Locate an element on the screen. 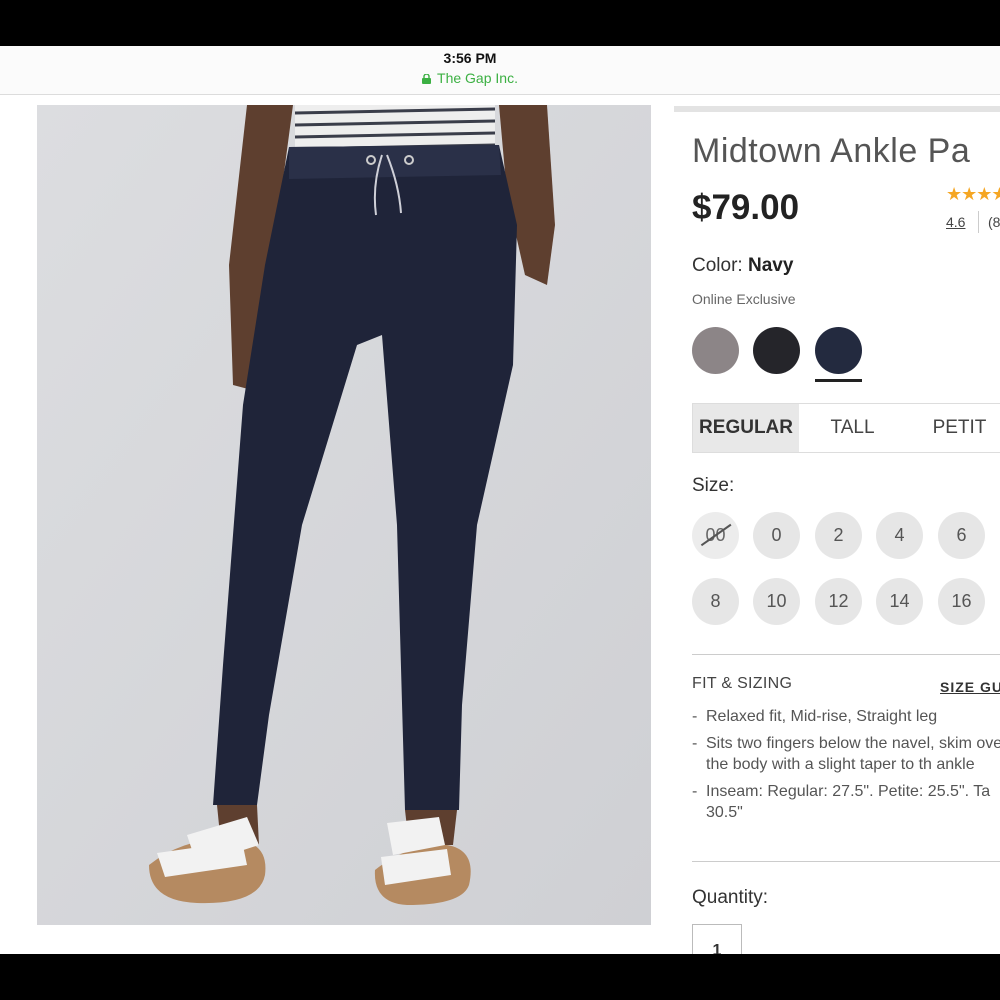 Image resolution: width=1000 pixels, height=1000 pixels. size-option-16: 16 is located at coordinates (961, 601).